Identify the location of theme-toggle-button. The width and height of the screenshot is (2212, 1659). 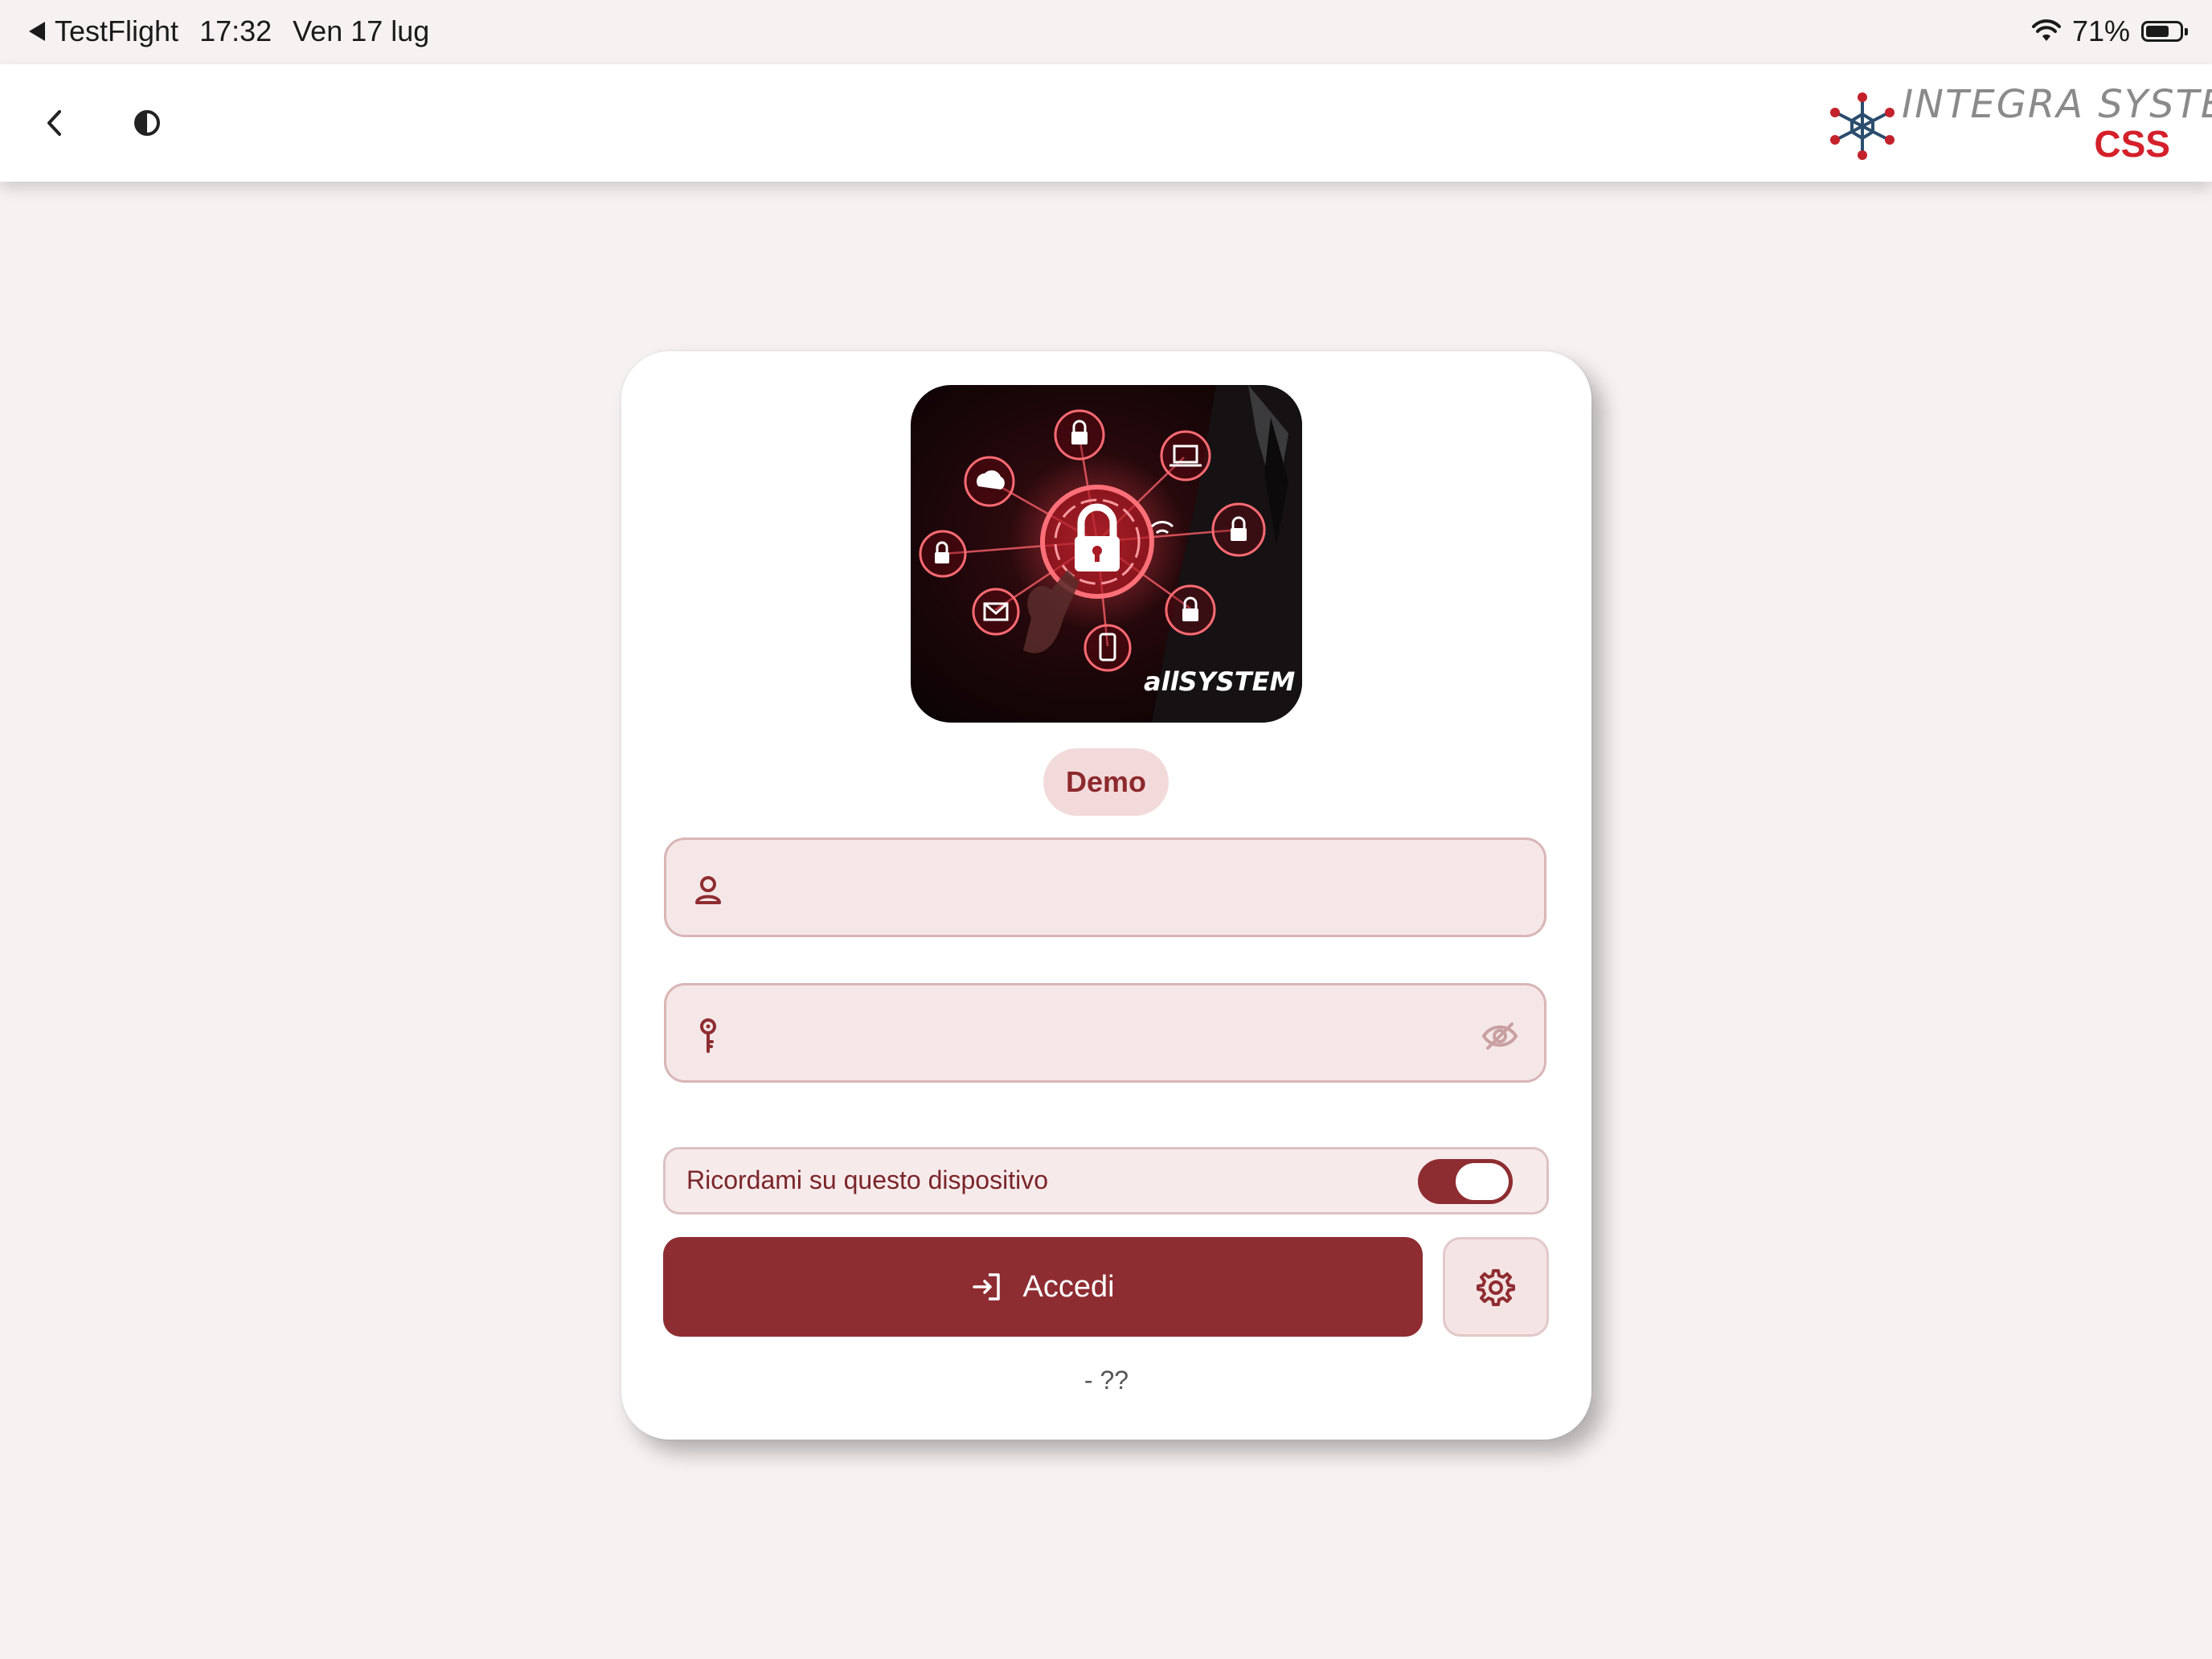
(147, 123).